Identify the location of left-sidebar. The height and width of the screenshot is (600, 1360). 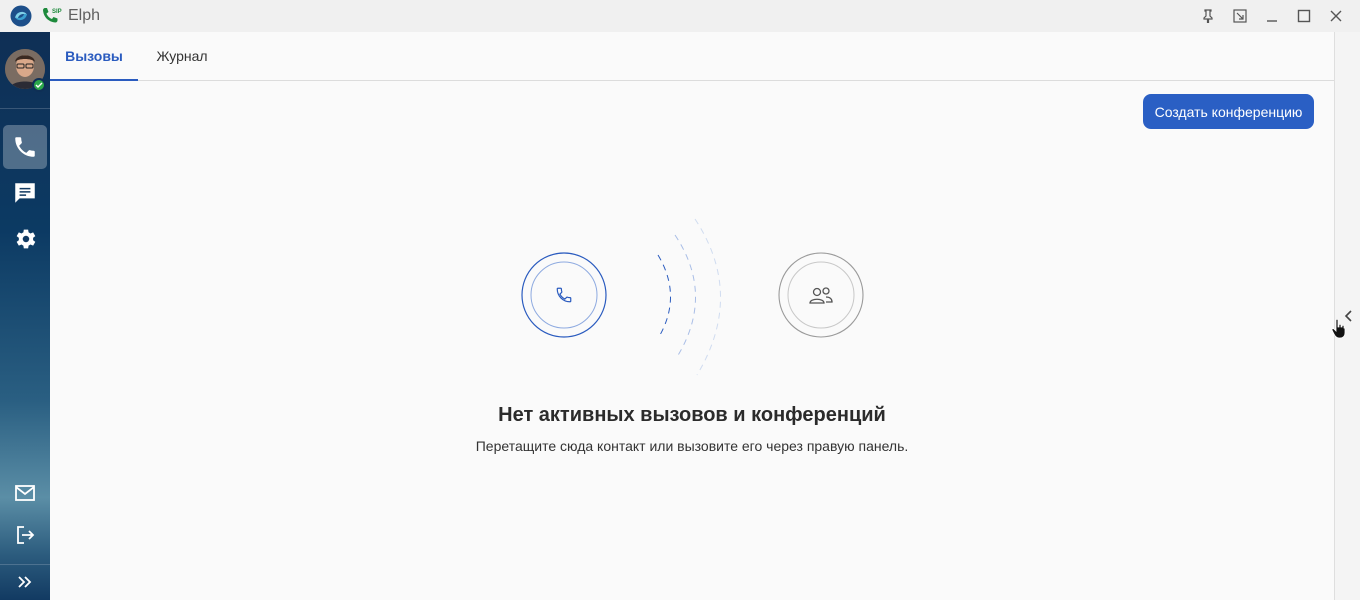
(25, 316).